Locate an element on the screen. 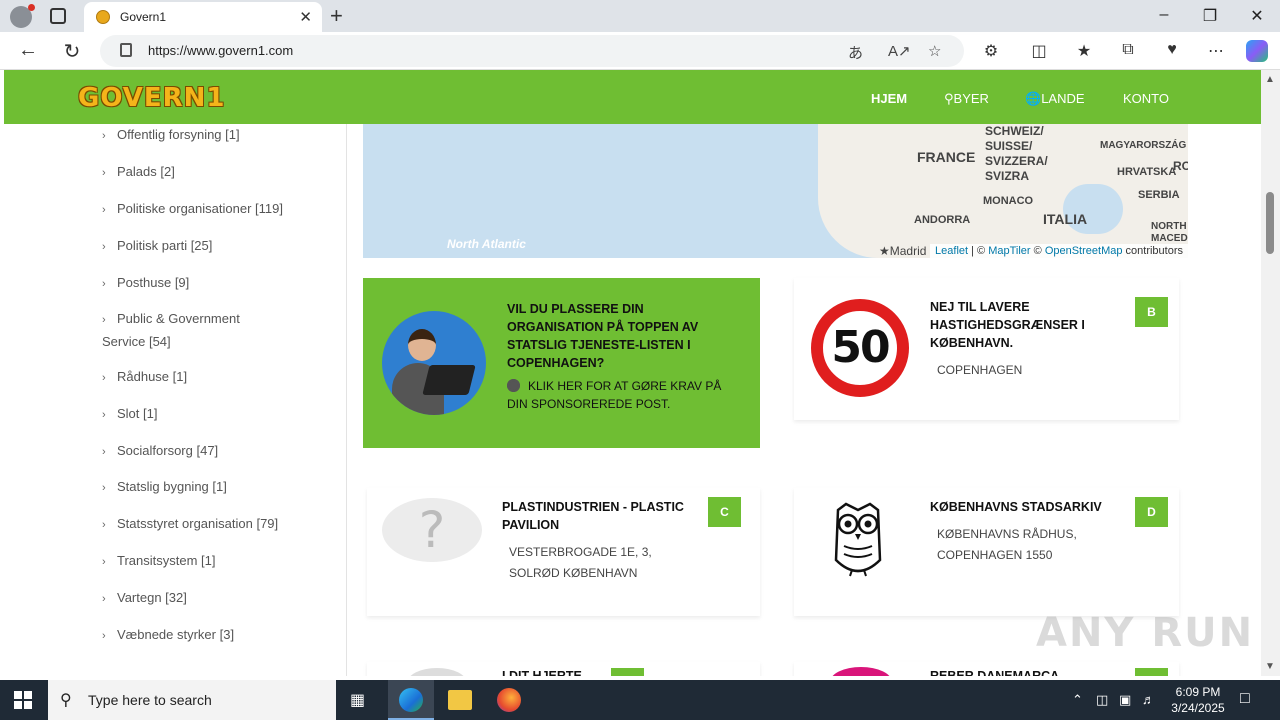 The height and width of the screenshot is (720, 1280). page-scrollbar: ▲ ▼ is located at coordinates (1270, 373).